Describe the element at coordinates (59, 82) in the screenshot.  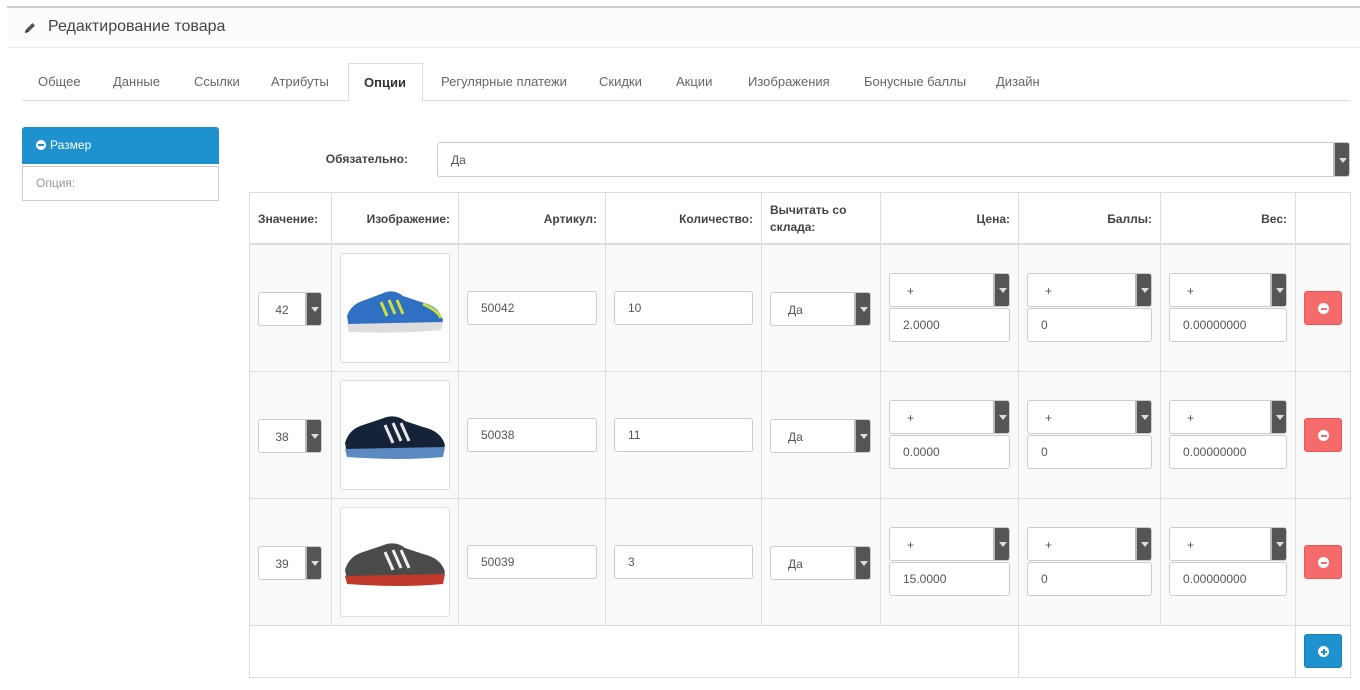
I see `tab-general: Общее` at that location.